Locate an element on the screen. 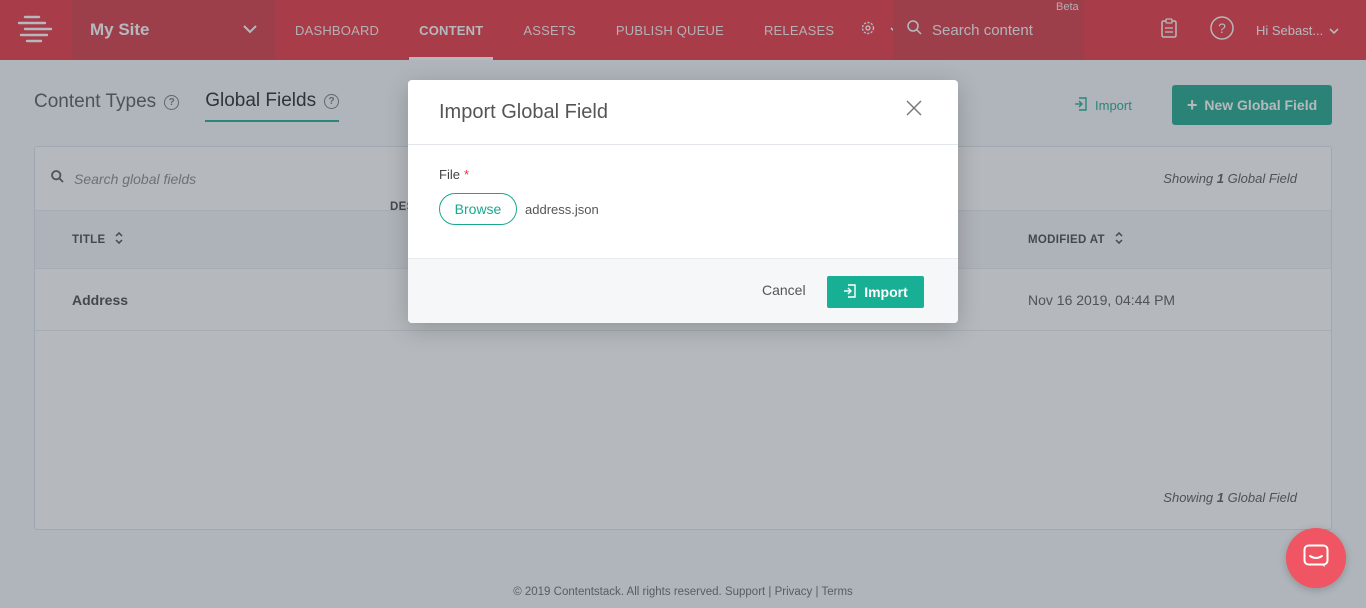  import-button: Import is located at coordinates (875, 292).